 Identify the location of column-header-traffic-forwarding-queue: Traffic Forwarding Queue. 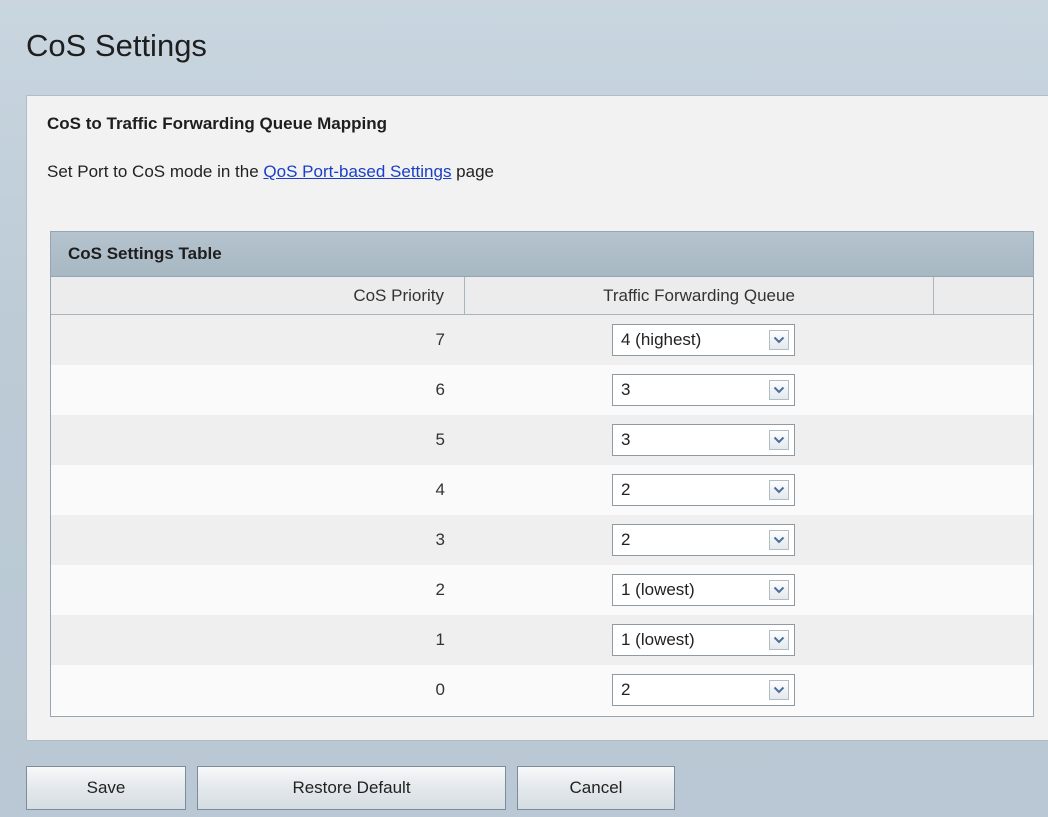
(699, 295).